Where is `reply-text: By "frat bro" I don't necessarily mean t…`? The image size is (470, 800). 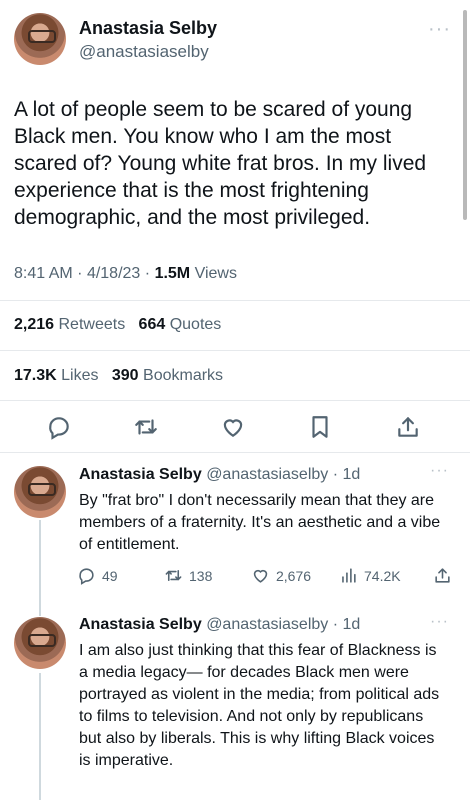 reply-text: By "frat bro" I don't necessarily mean t… is located at coordinates (260, 522).